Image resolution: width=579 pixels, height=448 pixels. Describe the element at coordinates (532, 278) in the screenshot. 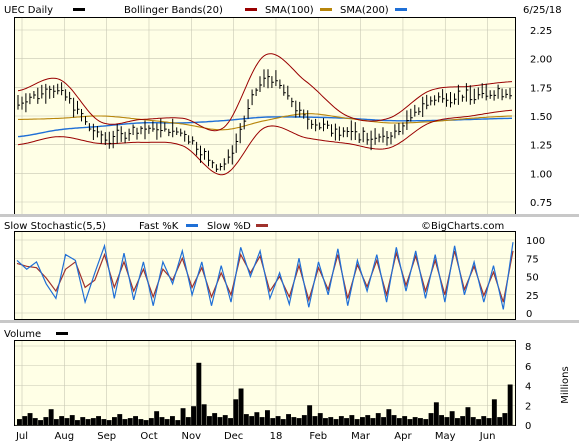

I see `stochastic-y-tick-label: 50` at that location.